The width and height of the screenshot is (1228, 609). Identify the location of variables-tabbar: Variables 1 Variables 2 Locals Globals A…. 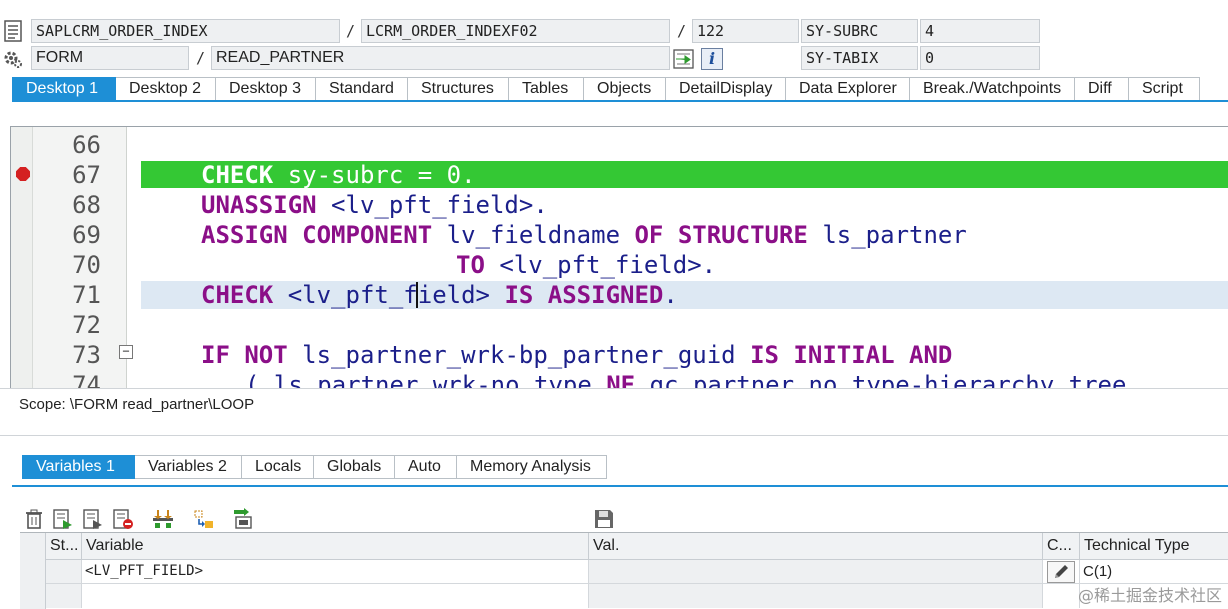
(314, 467).